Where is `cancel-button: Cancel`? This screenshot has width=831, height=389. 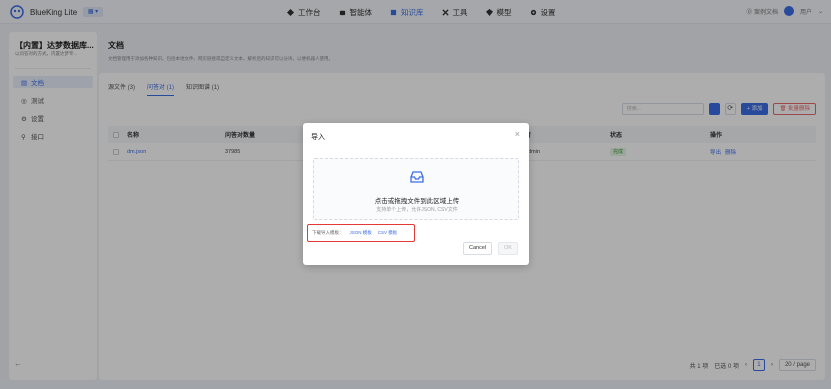 cancel-button: Cancel is located at coordinates (478, 248).